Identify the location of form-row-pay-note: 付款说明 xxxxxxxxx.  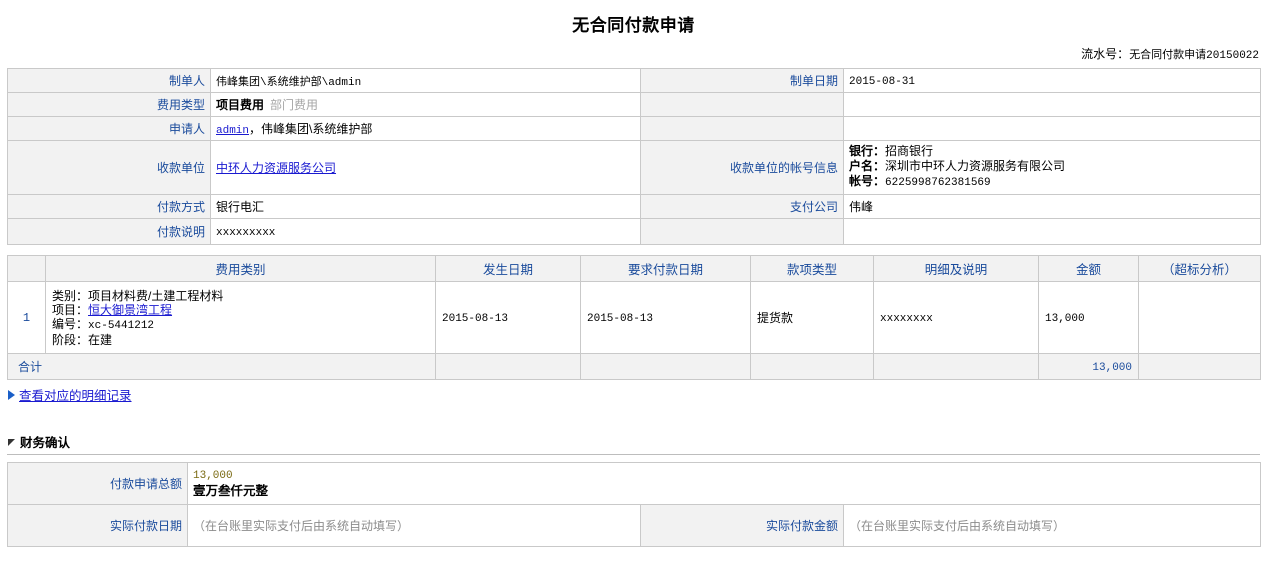
(634, 231).